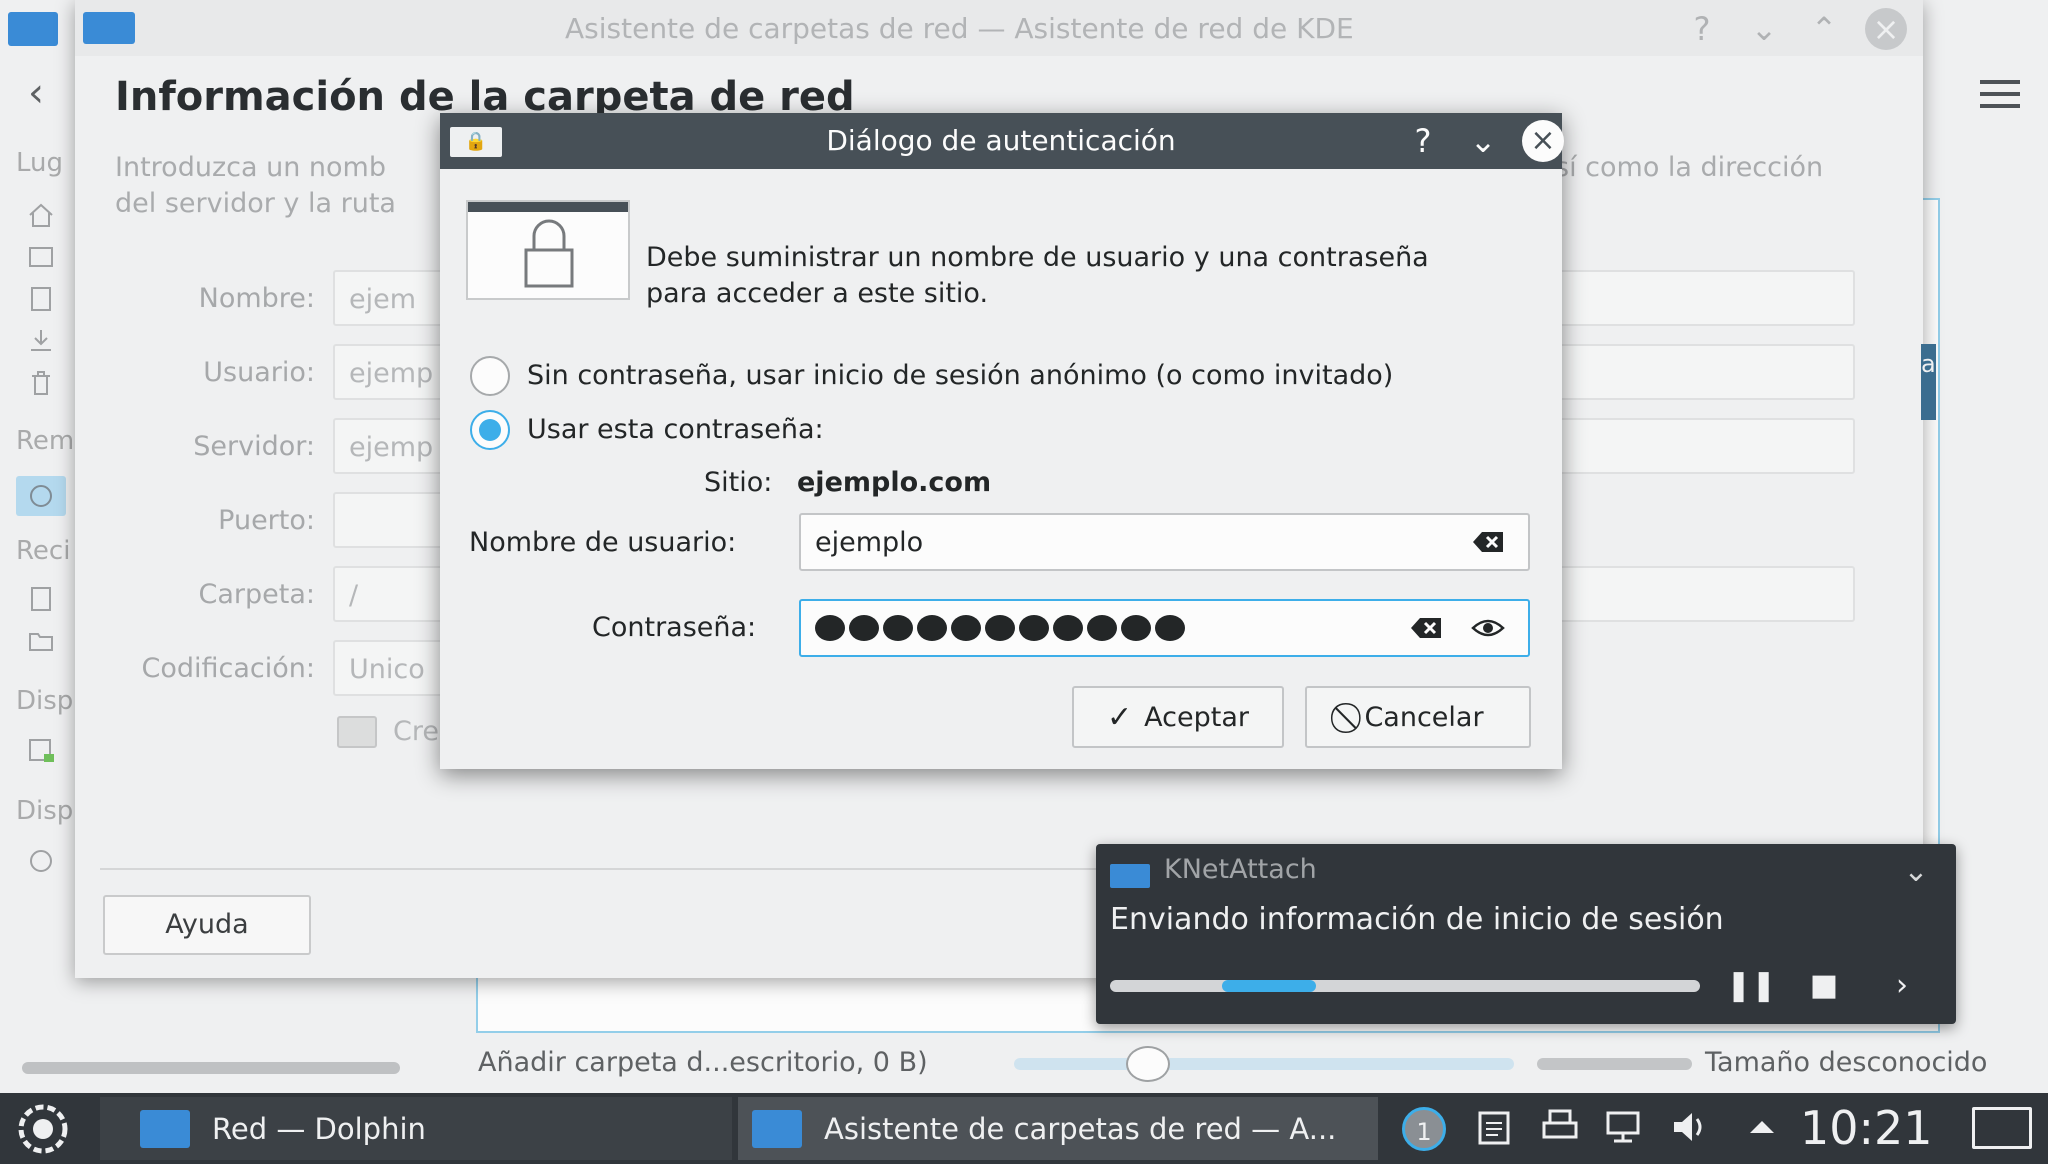 This screenshot has width=2048, height=1164. Describe the element at coordinates (357, 732) in the screenshot. I see `create-icon-checkbox` at that location.